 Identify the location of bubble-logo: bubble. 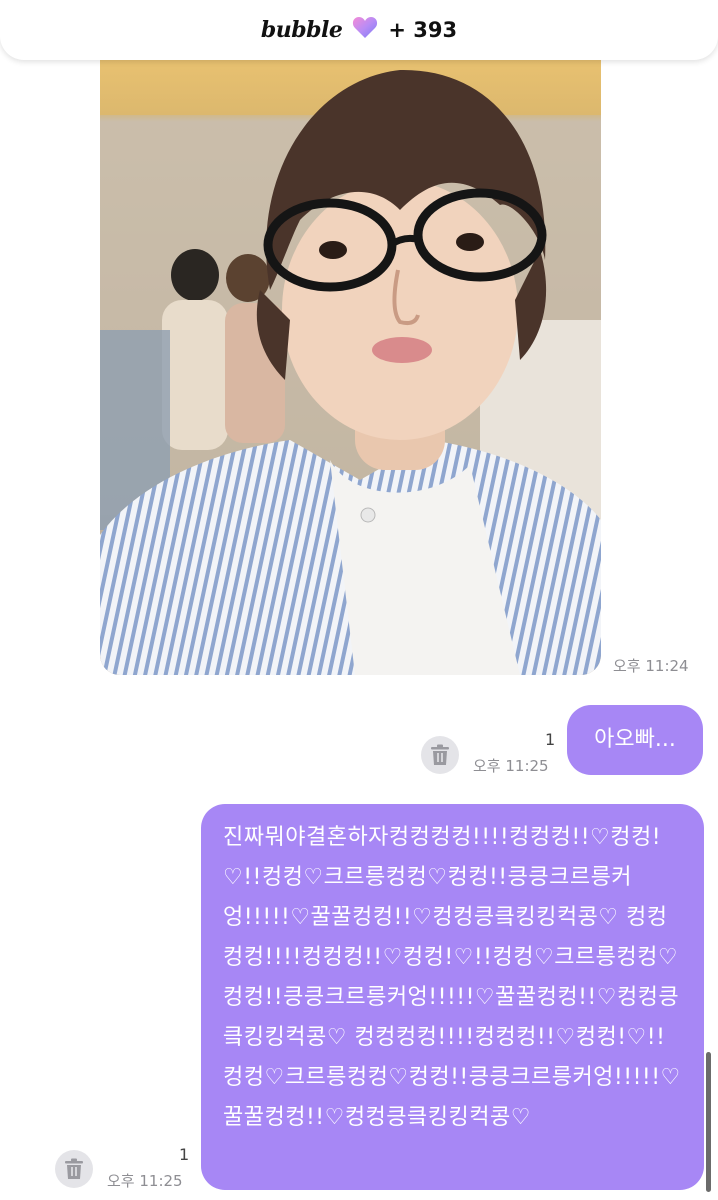
(301, 30).